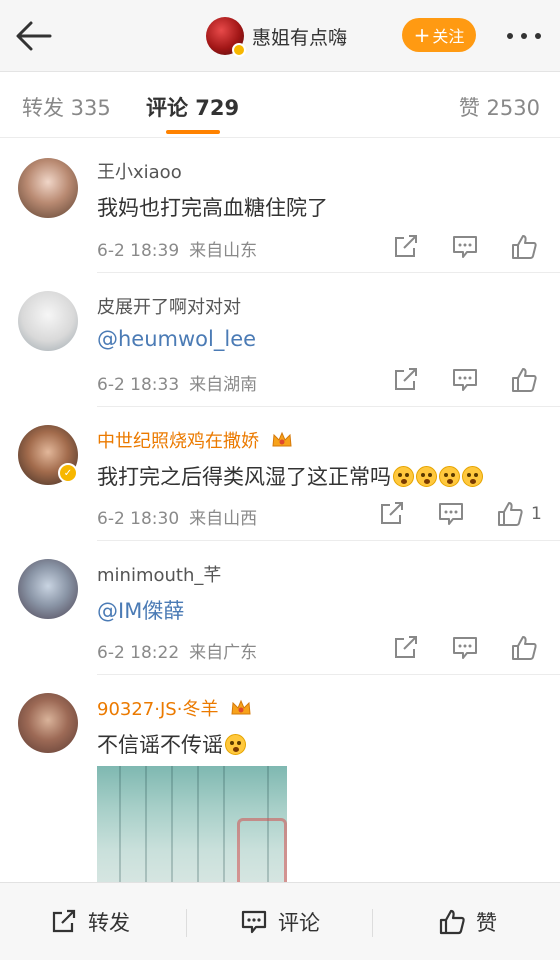 Image resolution: width=560 pixels, height=960 pixels. Describe the element at coordinates (109, 923) in the screenshot. I see `repost-label: 转发` at that location.